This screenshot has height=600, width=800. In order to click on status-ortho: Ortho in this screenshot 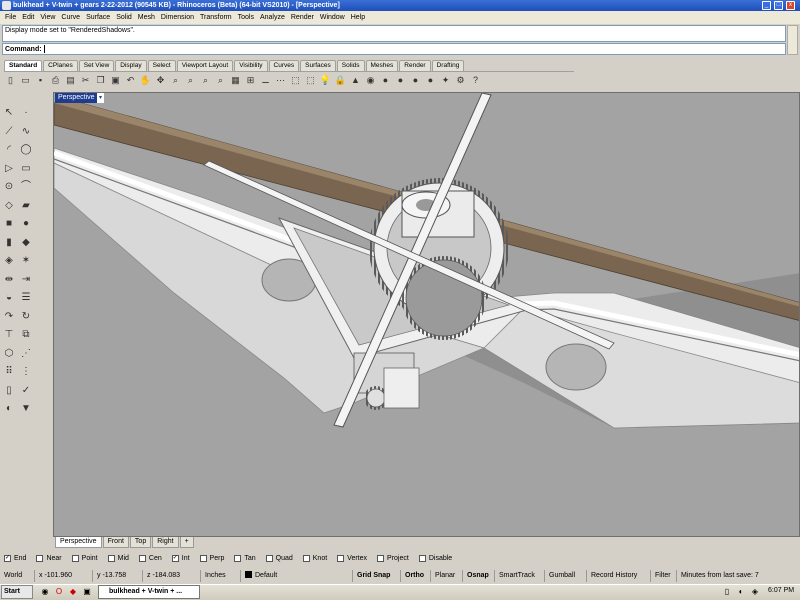, I will do `click(416, 575)`.